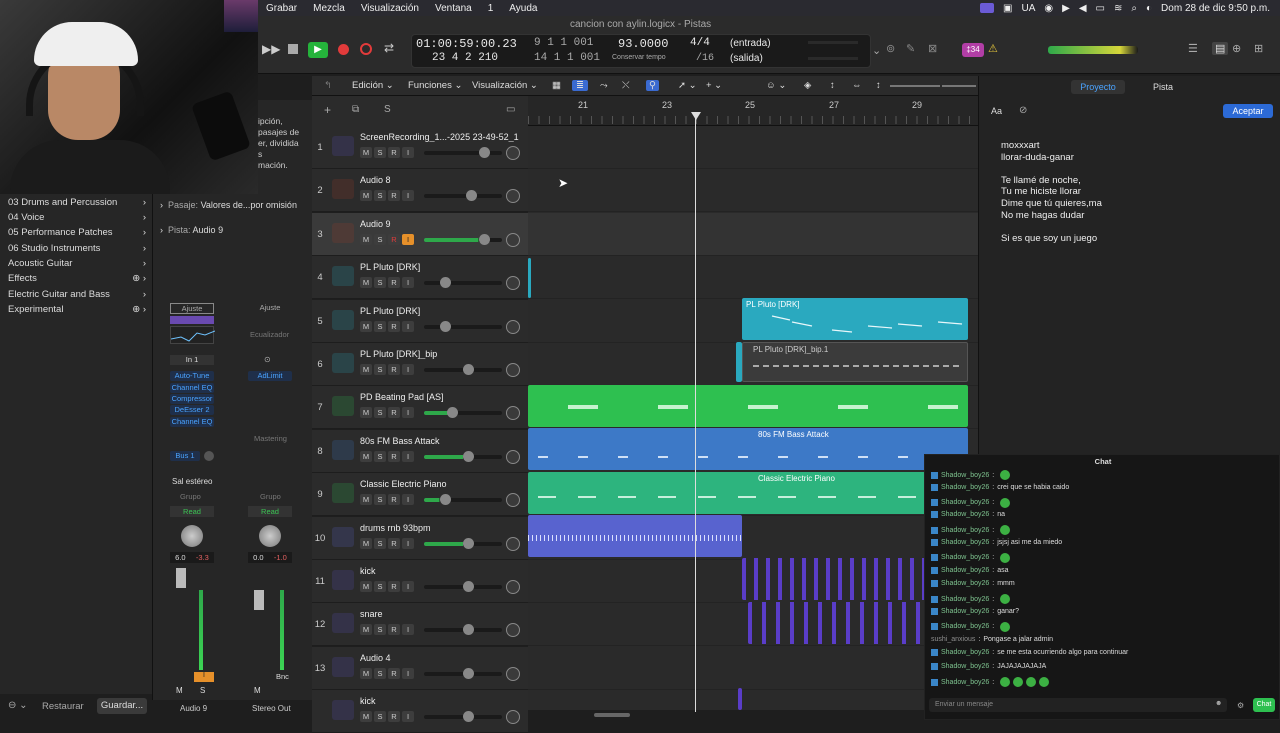  I want to click on track-name: PD Beating Pad [AS], so click(442, 397).